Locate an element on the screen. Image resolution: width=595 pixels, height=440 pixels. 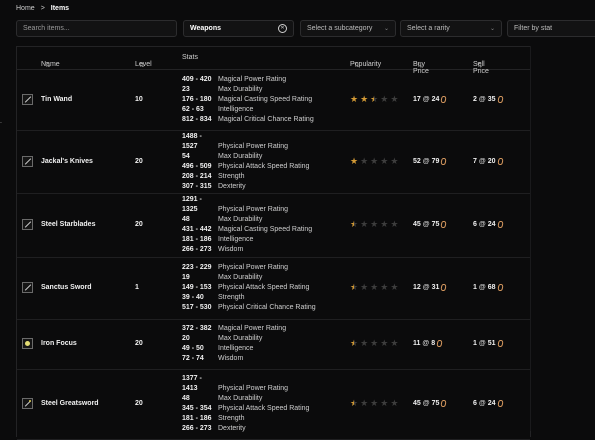
price-primary: 6 is located at coordinates (475, 403).